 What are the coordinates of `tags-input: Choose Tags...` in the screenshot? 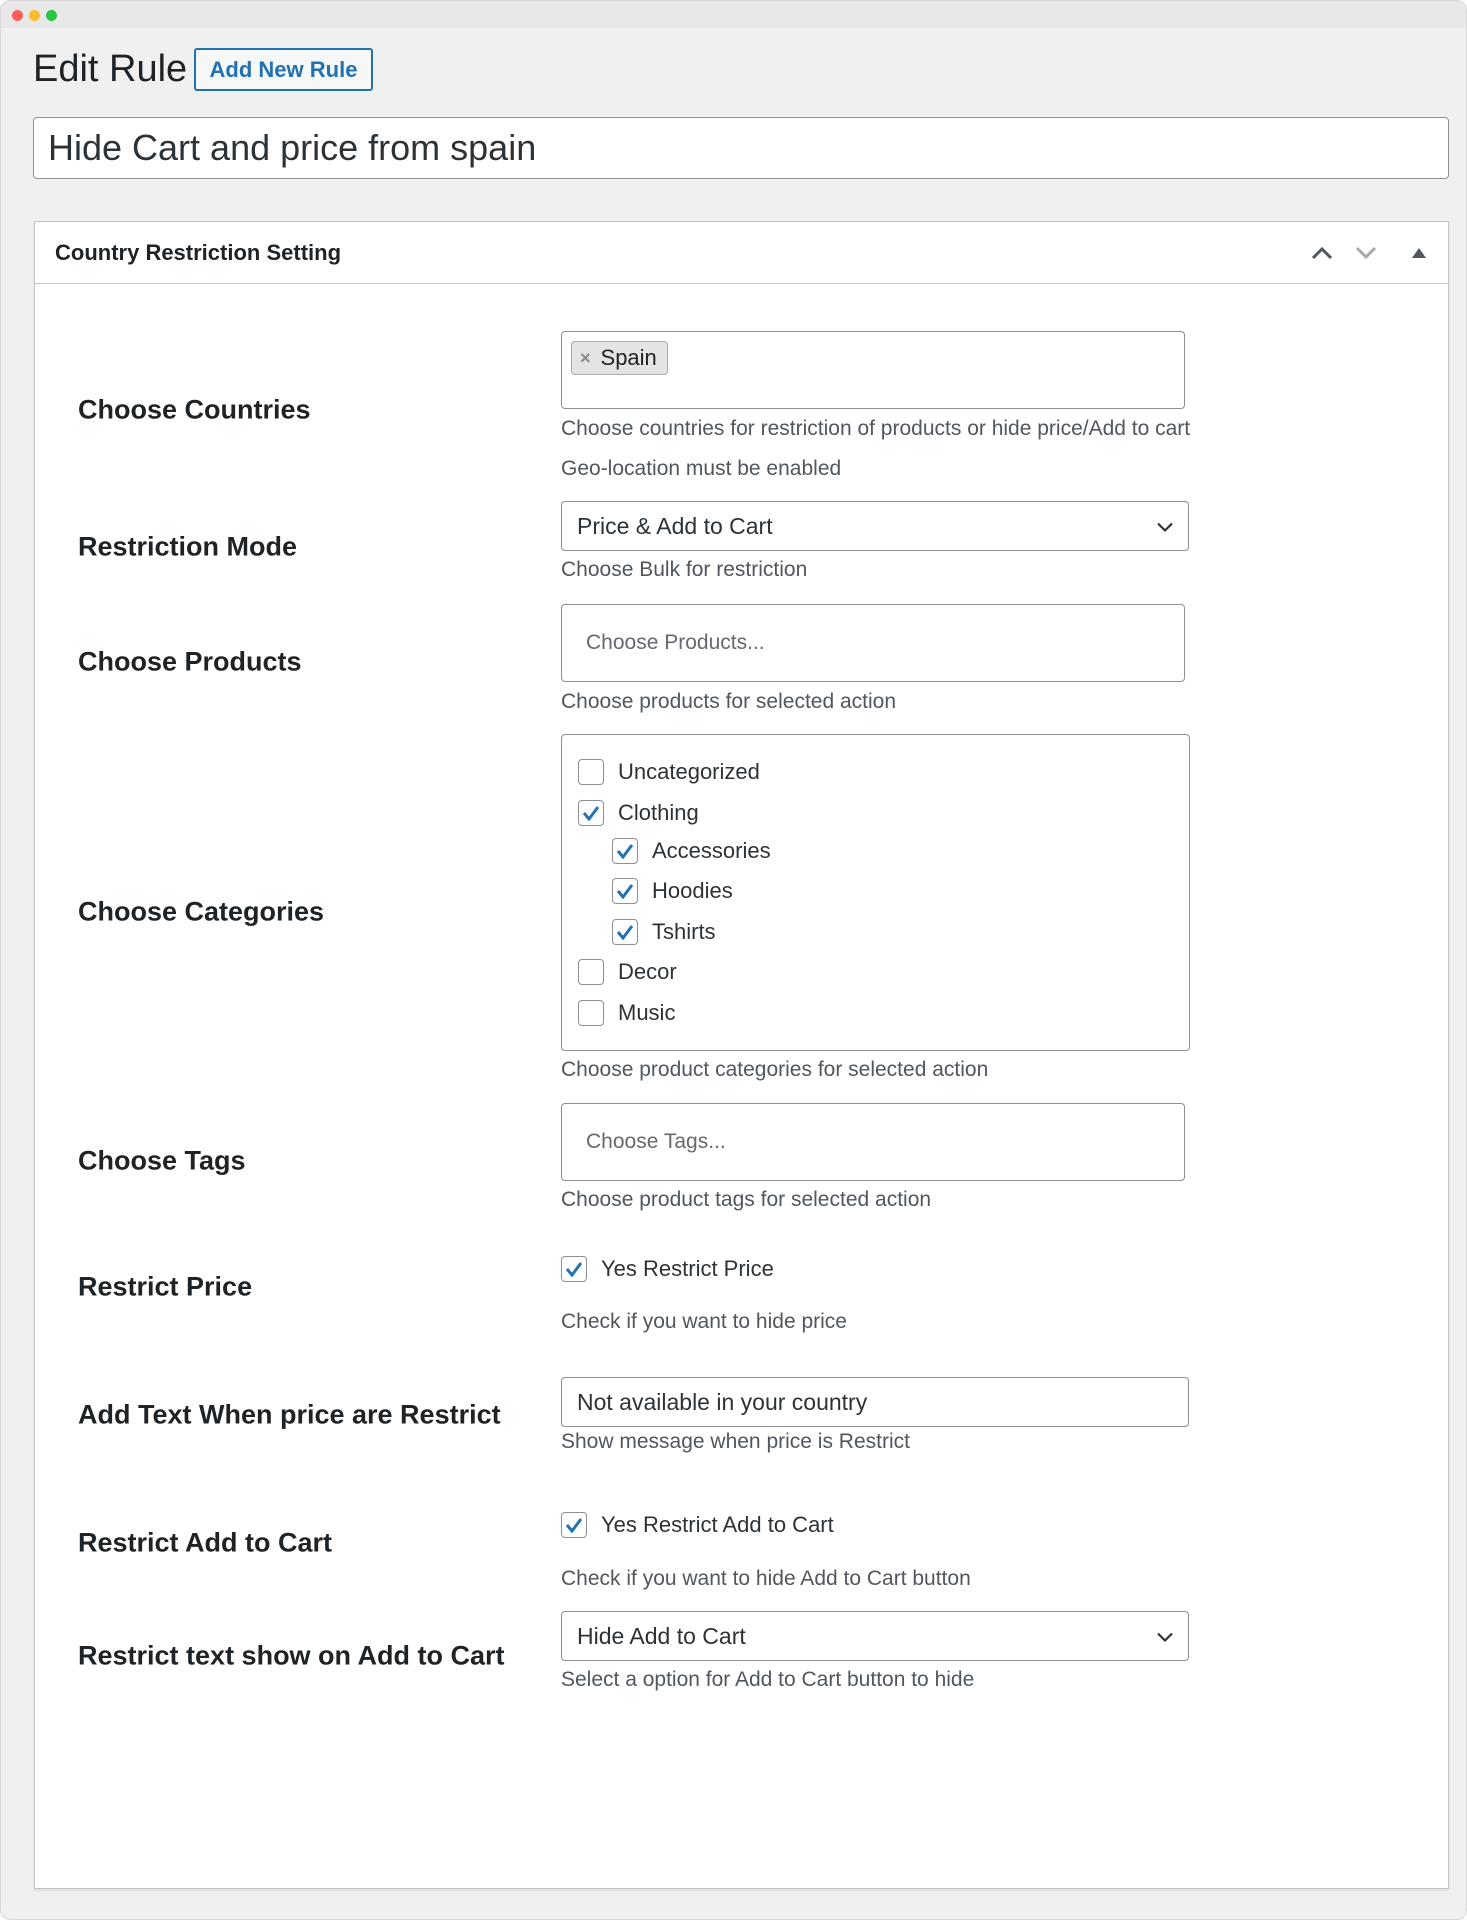 It's located at (873, 1142).